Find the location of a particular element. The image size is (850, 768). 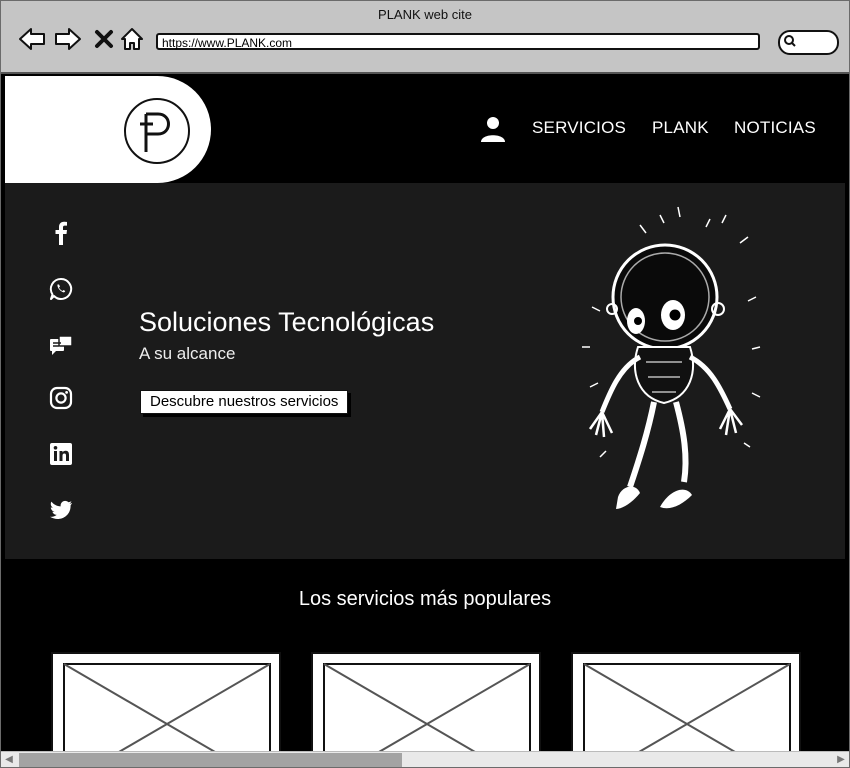

home-icon is located at coordinates (132, 39).